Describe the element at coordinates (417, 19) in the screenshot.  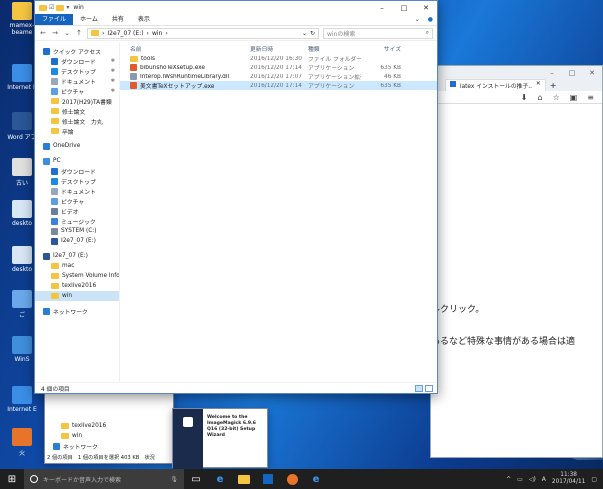
I see `ribbon-expand-icon: ⌄` at that location.